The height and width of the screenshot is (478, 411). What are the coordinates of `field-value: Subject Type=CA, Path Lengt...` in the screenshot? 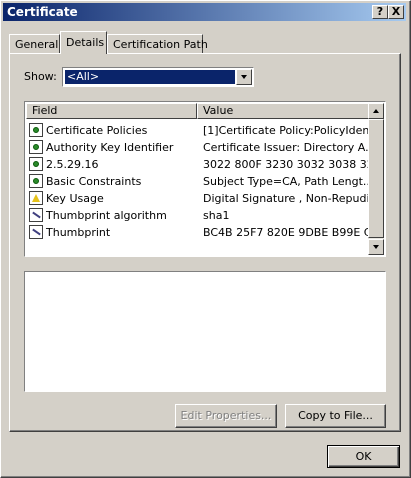 It's located at (286, 181).